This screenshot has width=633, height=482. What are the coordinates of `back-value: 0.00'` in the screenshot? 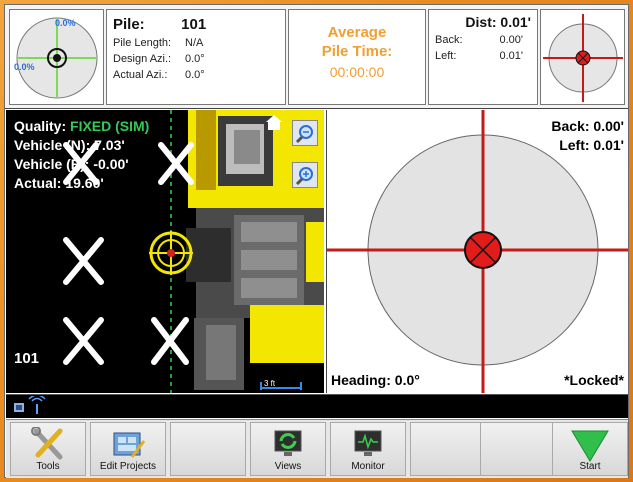 It's located at (511, 40).